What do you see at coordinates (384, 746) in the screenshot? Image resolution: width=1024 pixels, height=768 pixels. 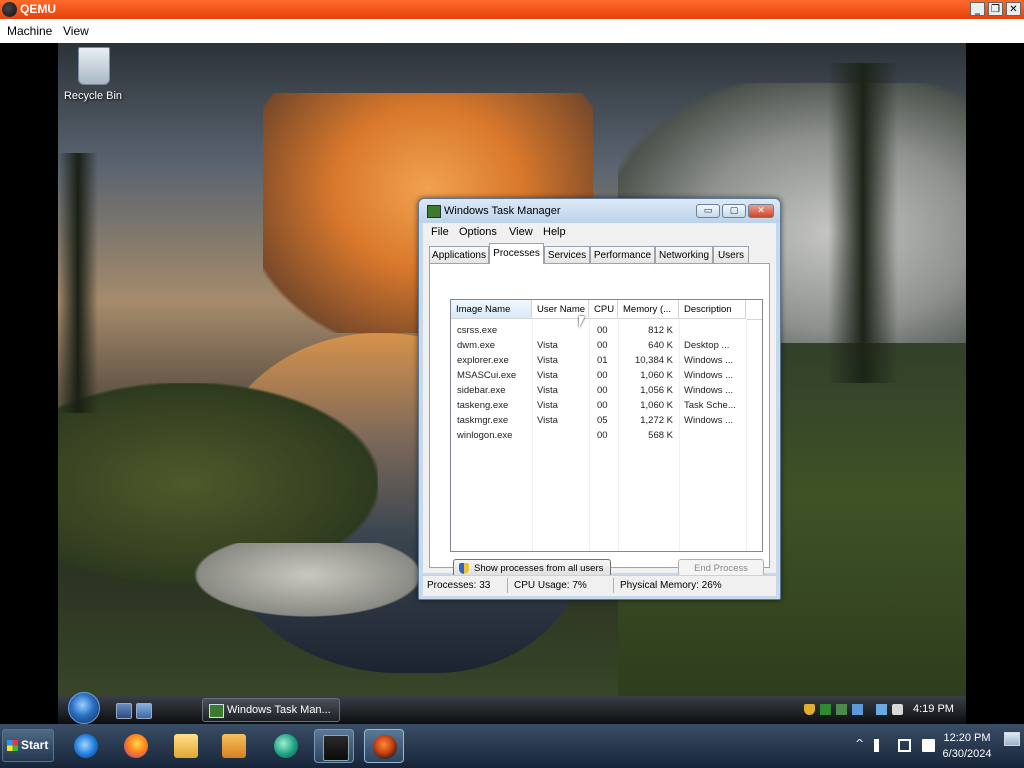 I see `pinned-qemu` at bounding box center [384, 746].